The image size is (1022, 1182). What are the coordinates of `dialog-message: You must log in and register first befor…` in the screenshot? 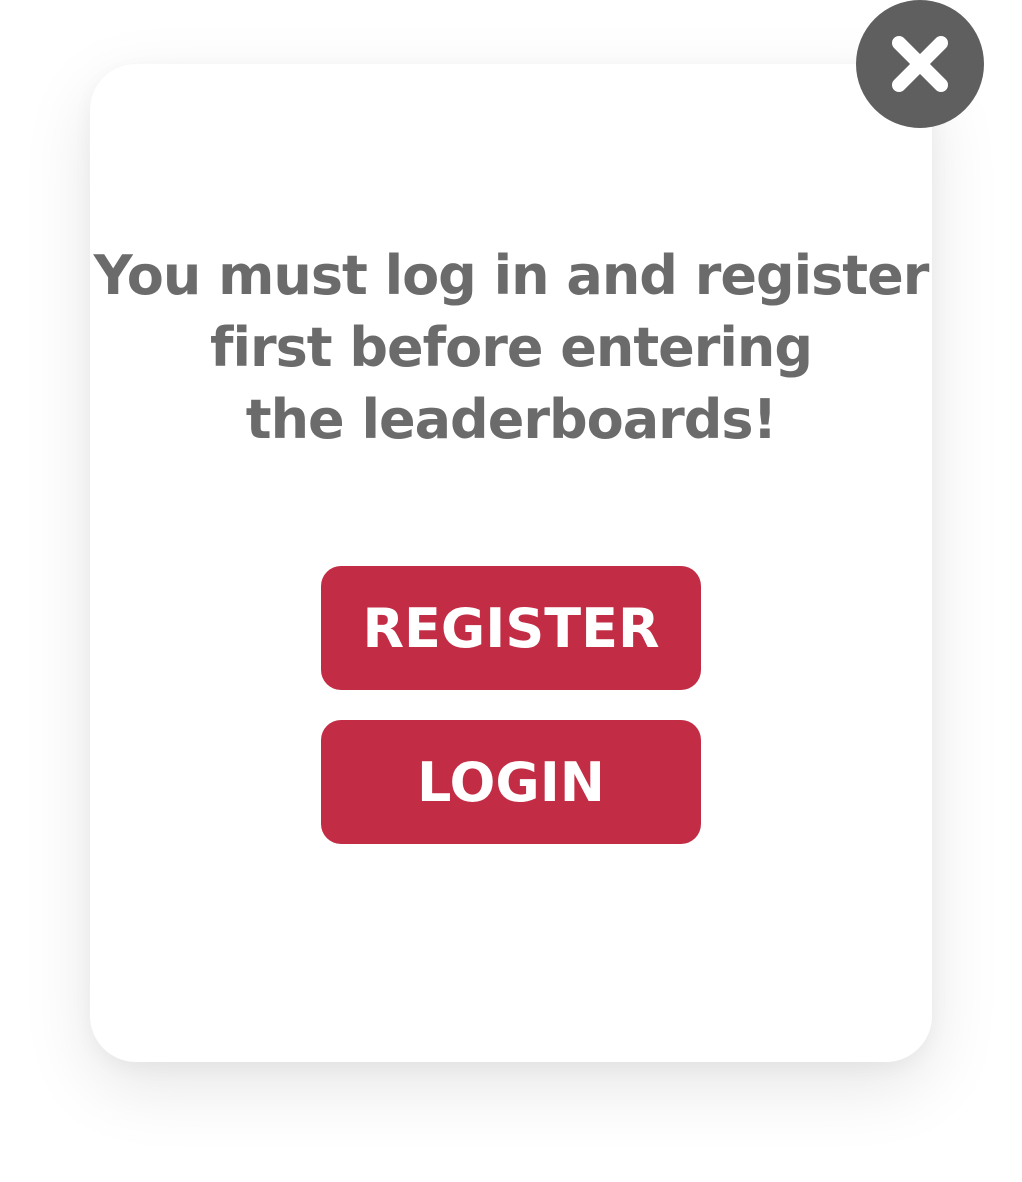 It's located at (511, 347).